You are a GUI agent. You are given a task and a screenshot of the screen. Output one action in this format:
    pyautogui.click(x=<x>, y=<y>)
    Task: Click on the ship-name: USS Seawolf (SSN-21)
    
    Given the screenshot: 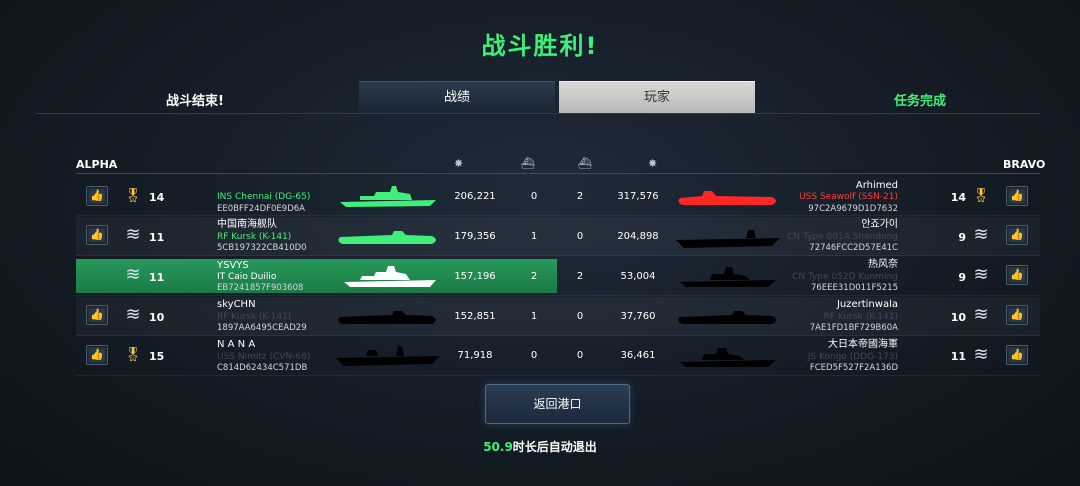 What is the action you would take?
    pyautogui.click(x=848, y=197)
    